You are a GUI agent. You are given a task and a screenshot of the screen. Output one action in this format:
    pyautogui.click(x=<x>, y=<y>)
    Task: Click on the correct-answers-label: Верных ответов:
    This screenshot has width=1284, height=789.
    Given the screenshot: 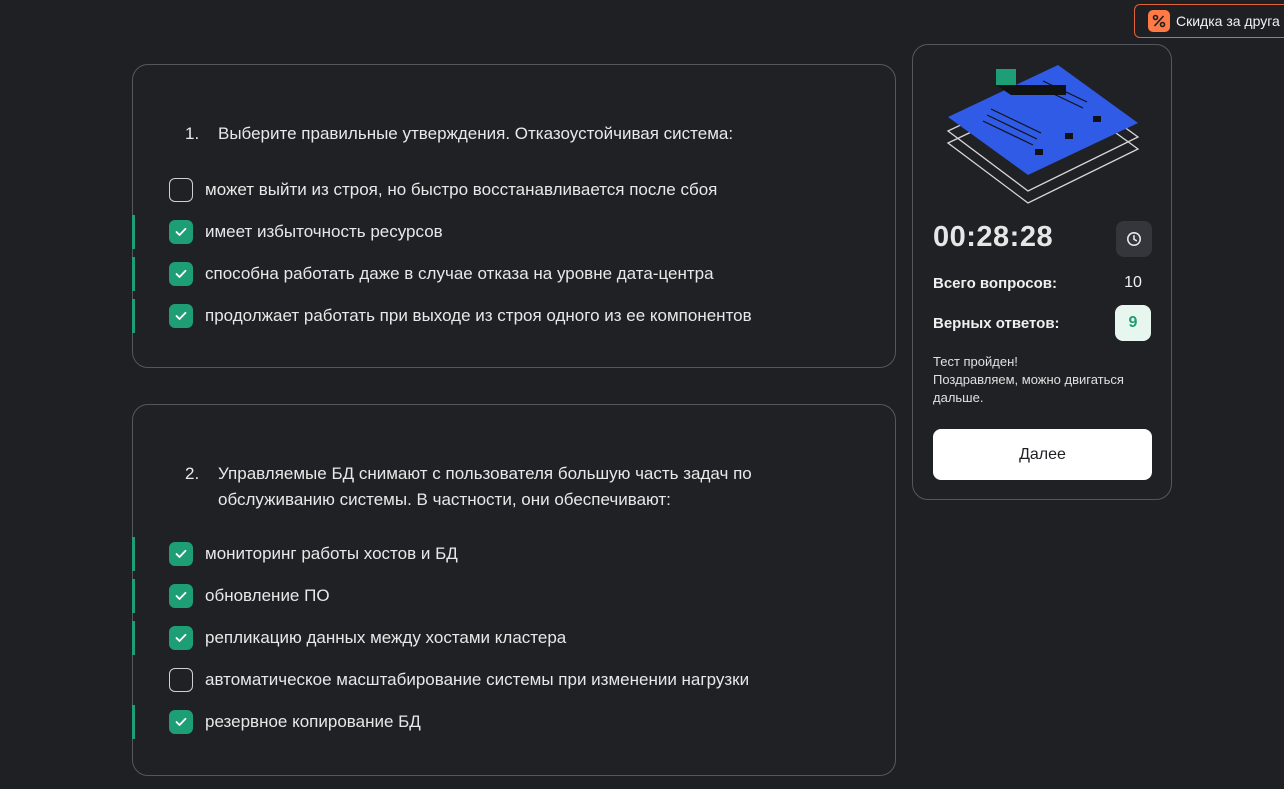 What is the action you would take?
    pyautogui.click(x=996, y=323)
    